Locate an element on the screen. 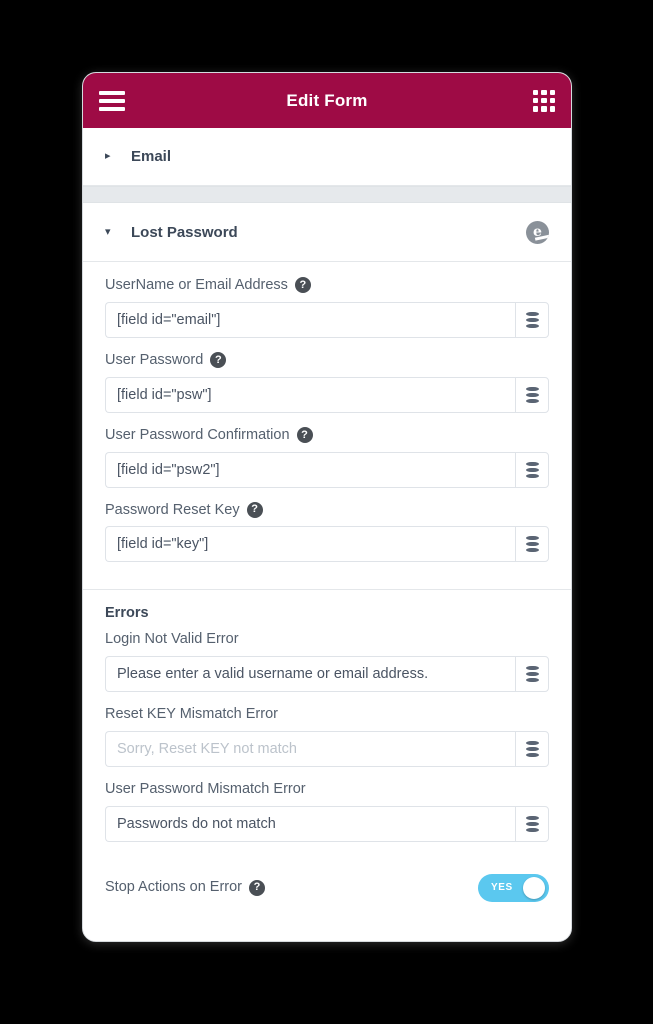 This screenshot has height=1024, width=653. input-row: [field id="email"] is located at coordinates (327, 319).